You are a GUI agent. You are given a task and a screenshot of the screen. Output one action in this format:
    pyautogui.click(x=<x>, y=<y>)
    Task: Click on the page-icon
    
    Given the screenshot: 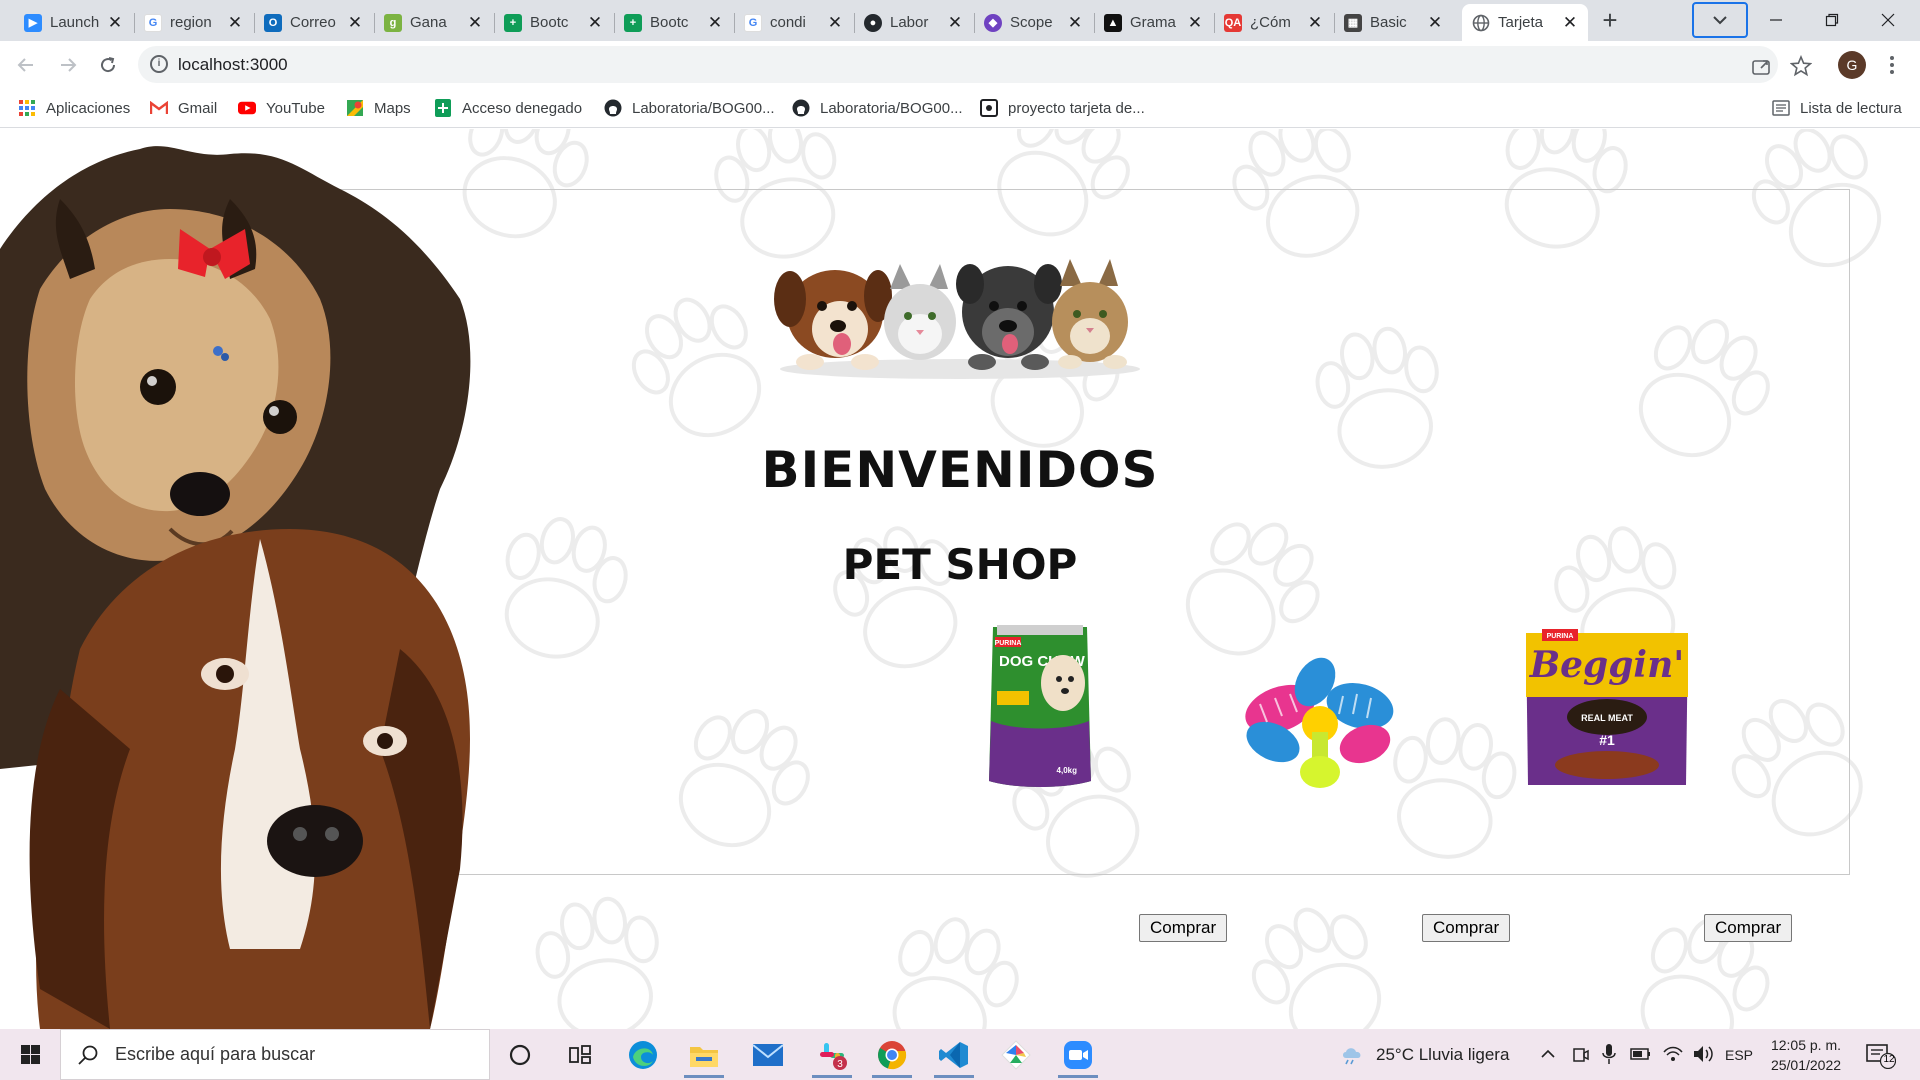 What is the action you would take?
    pyautogui.click(x=989, y=108)
    